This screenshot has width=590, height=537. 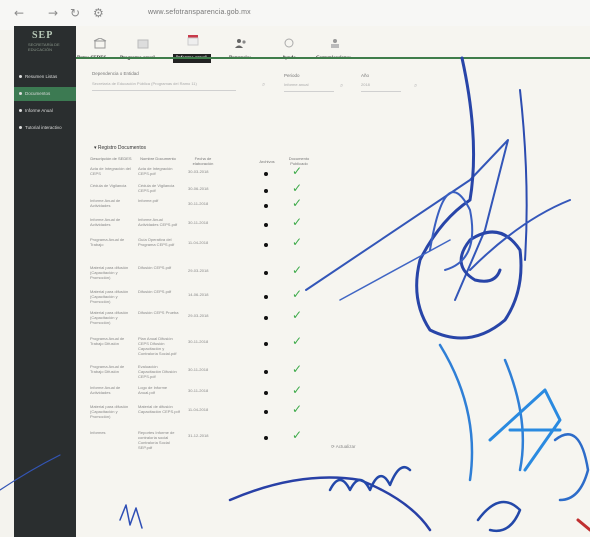 I want to click on building-icon, so click(x=100, y=43).